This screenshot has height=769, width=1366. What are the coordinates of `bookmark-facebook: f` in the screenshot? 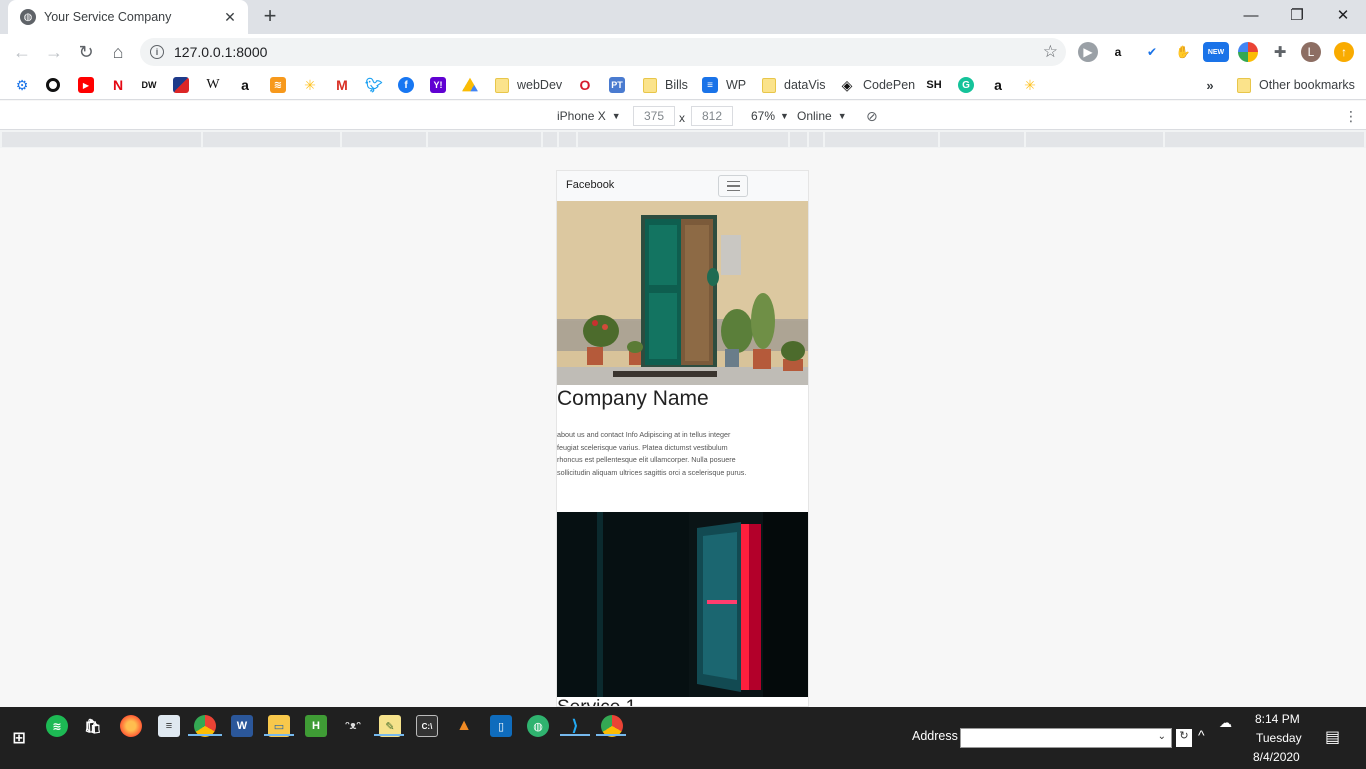 It's located at (406, 85).